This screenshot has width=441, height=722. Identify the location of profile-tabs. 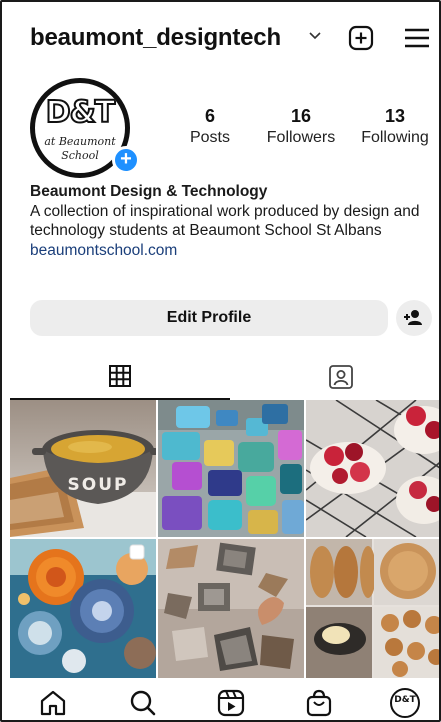
(220, 377).